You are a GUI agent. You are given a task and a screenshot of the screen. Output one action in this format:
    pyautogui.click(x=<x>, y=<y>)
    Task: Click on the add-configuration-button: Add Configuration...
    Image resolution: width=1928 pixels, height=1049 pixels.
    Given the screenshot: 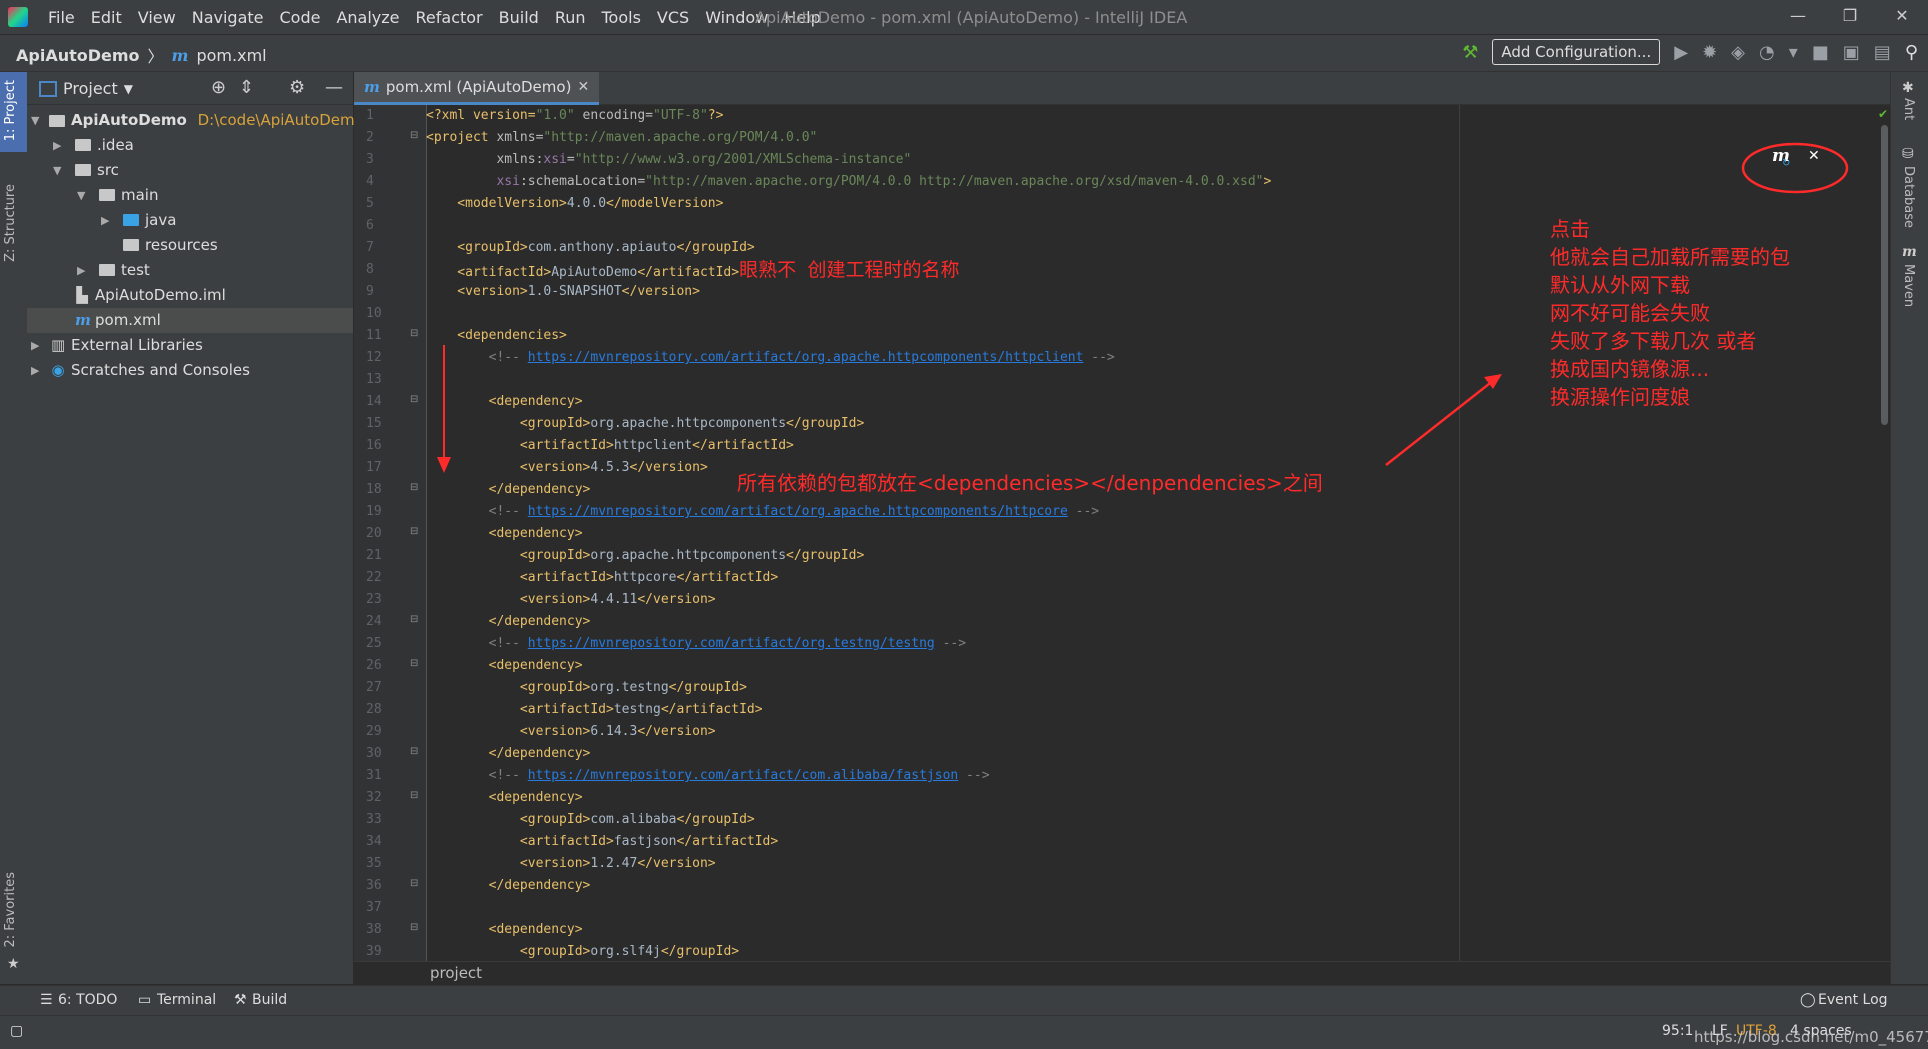 What is the action you would take?
    pyautogui.click(x=1576, y=52)
    